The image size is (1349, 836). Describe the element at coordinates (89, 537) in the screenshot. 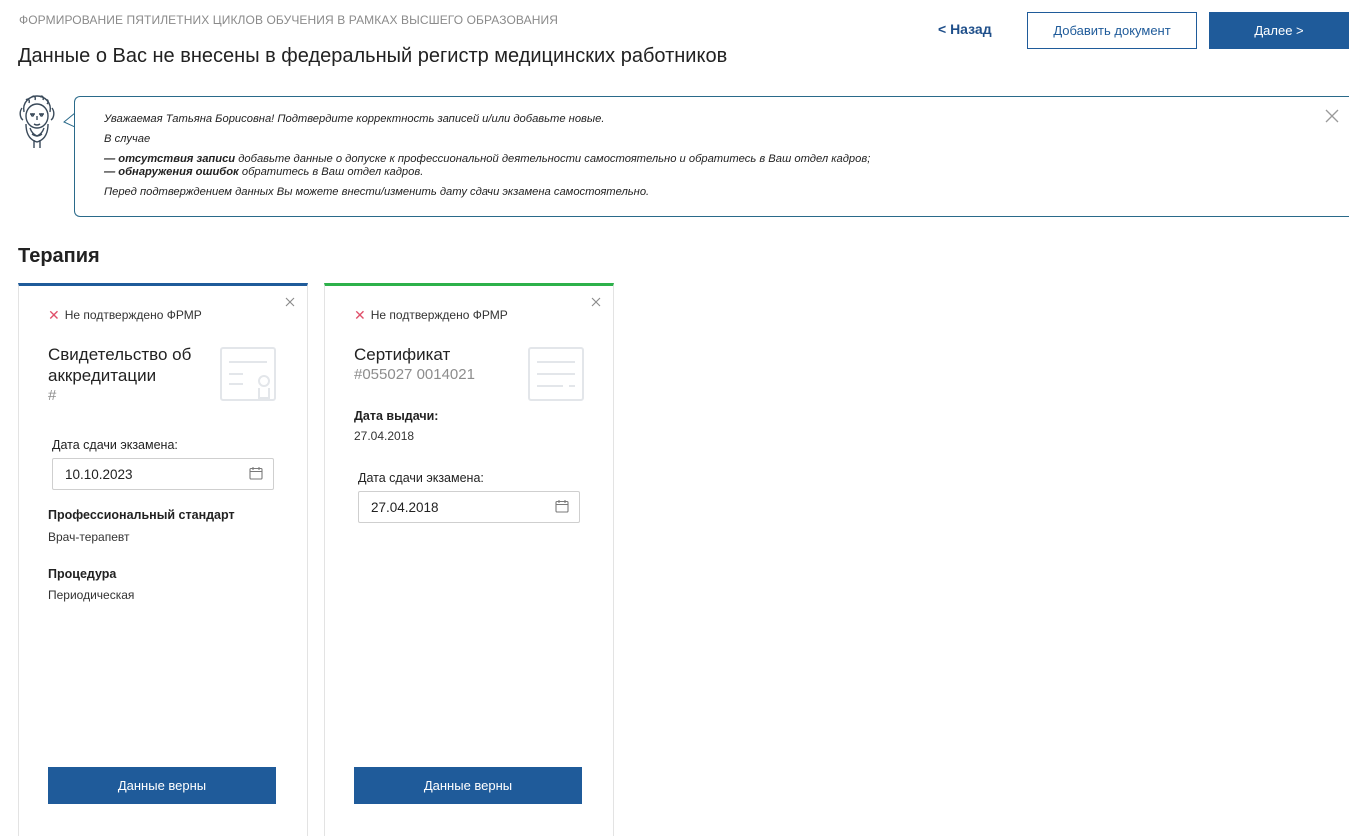

I see `standard-value: Врач-терапевт` at that location.